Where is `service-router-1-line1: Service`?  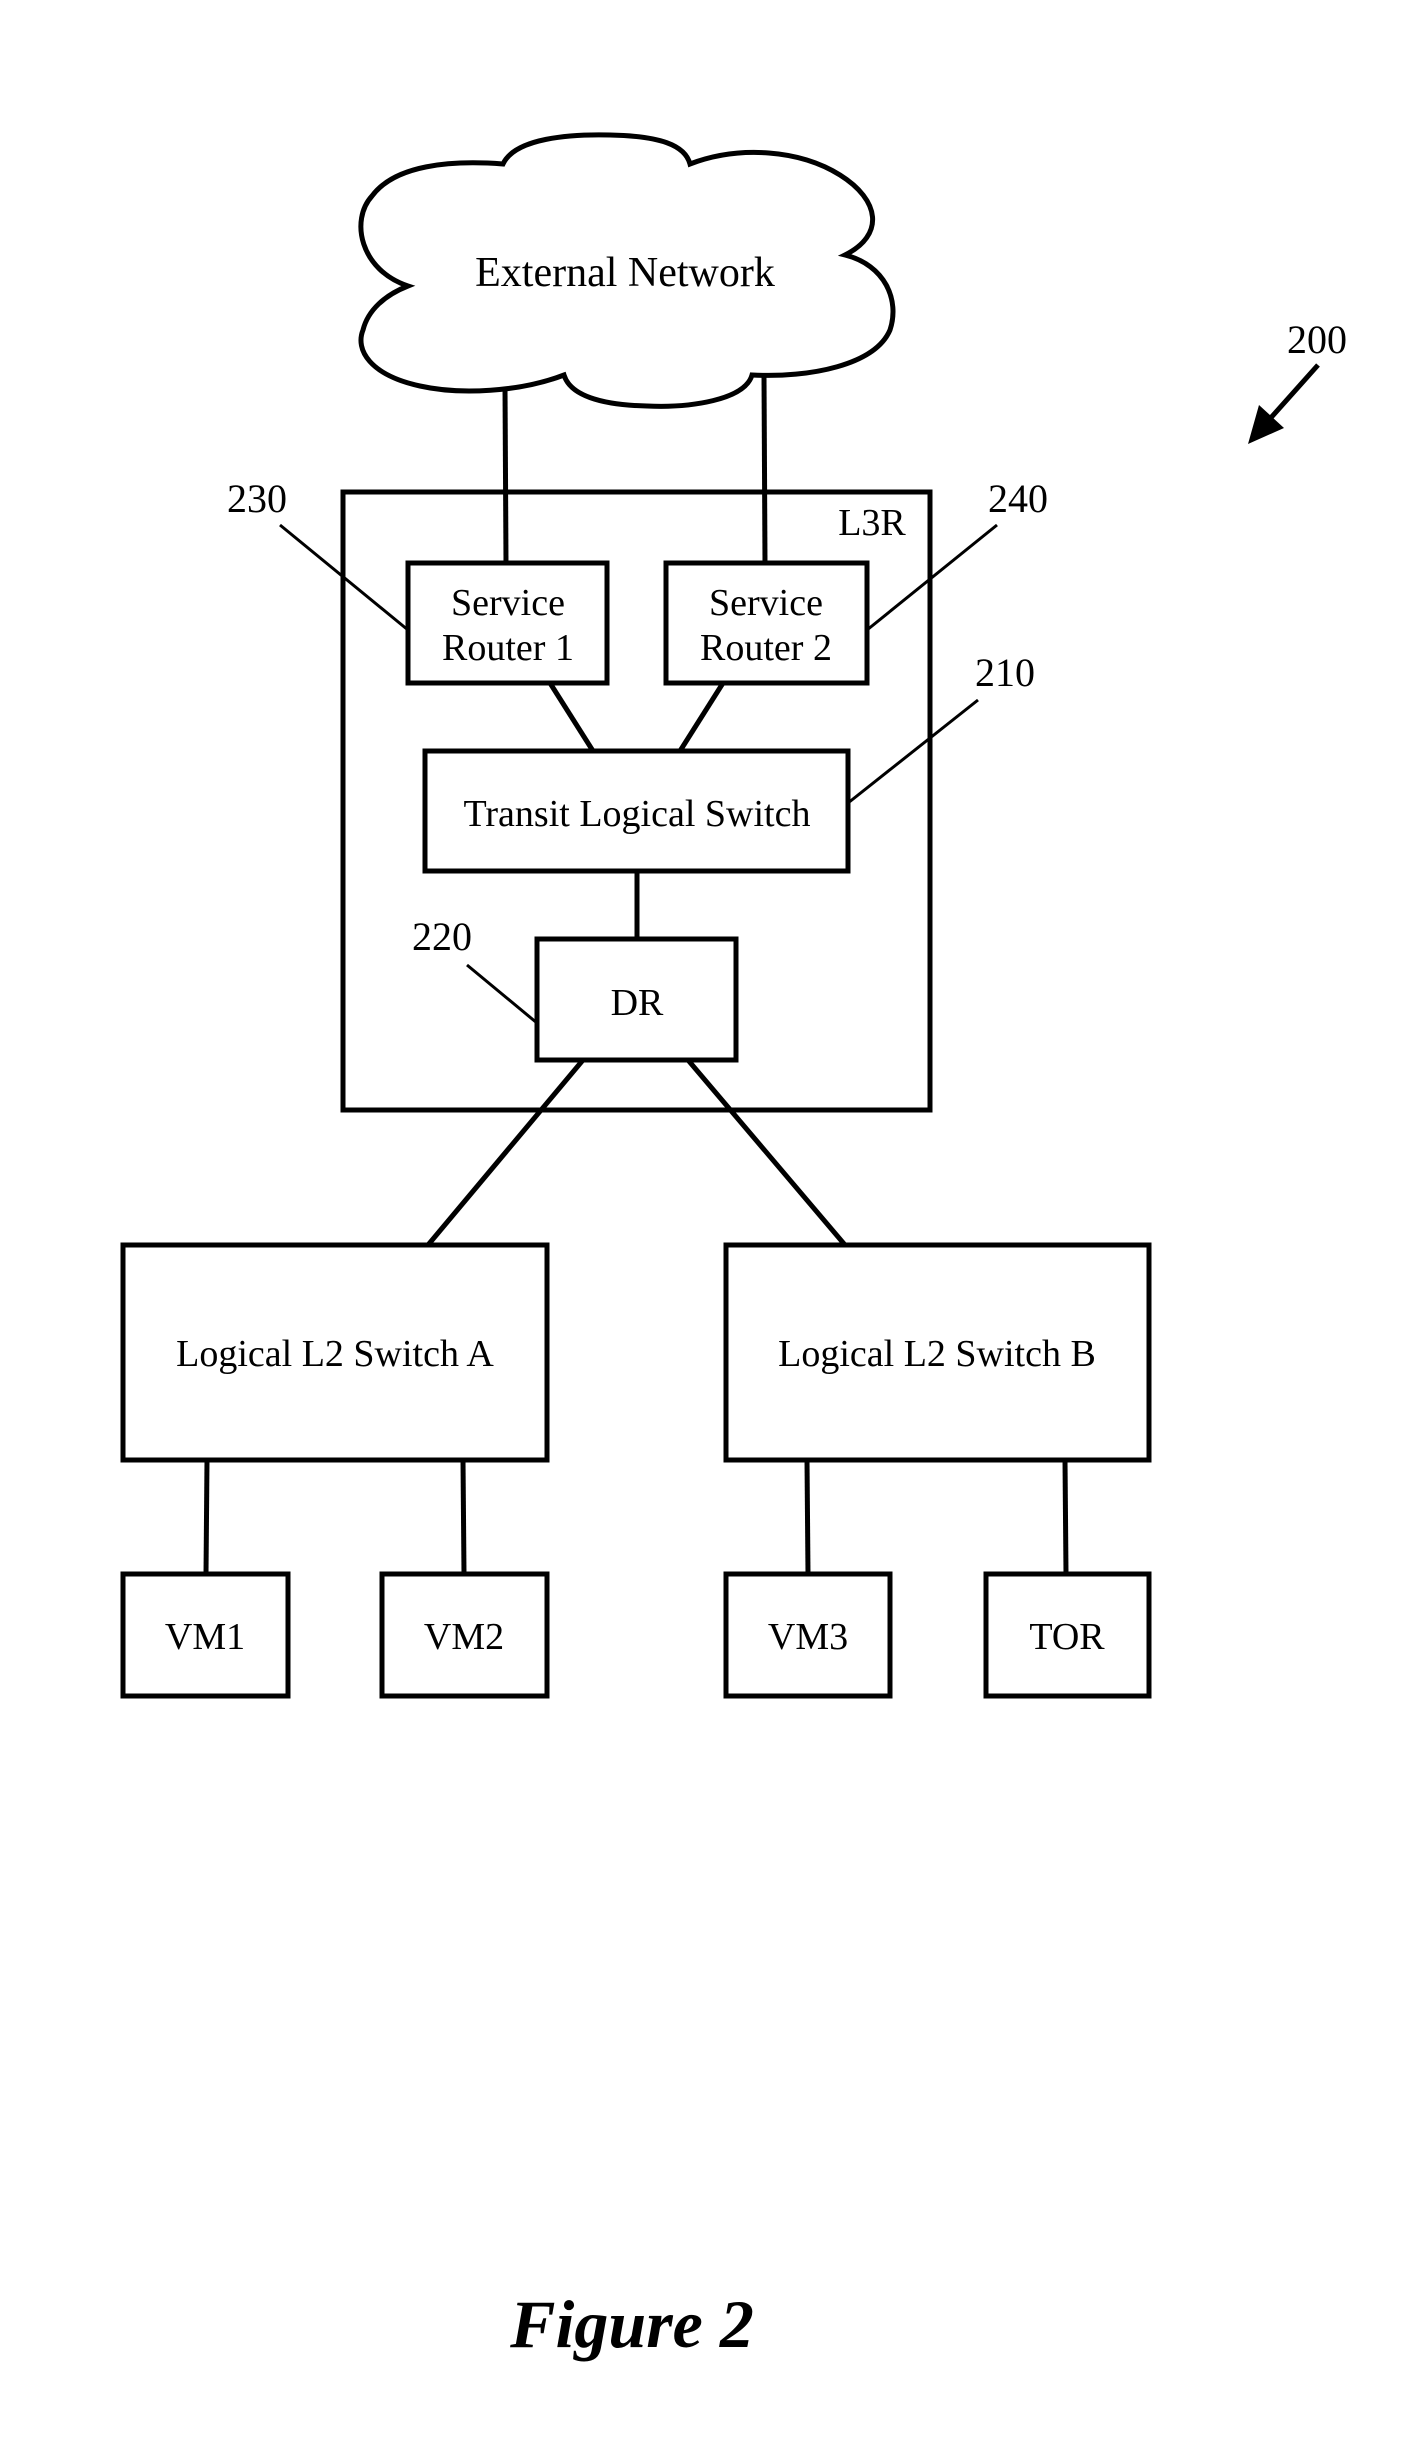 service-router-1-line1: Service is located at coordinates (508, 603).